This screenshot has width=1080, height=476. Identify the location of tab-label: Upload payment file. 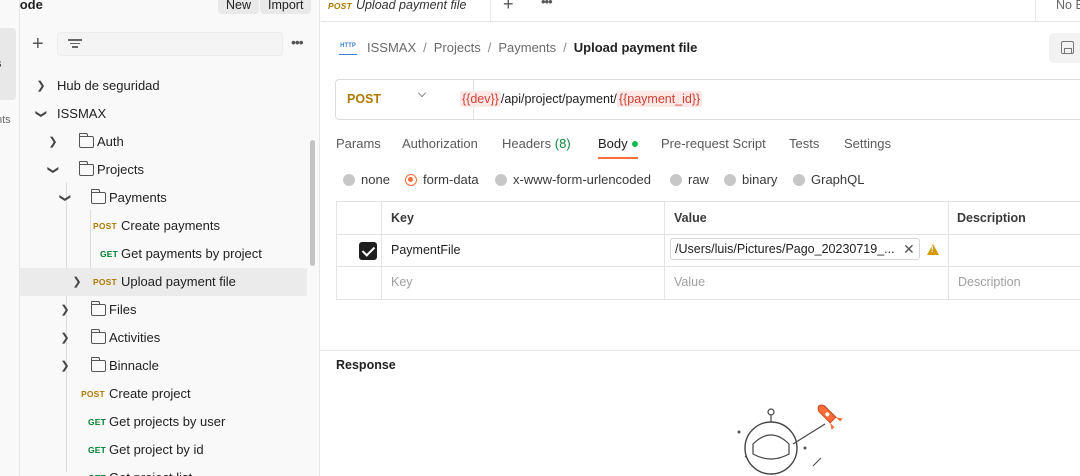
(411, 6).